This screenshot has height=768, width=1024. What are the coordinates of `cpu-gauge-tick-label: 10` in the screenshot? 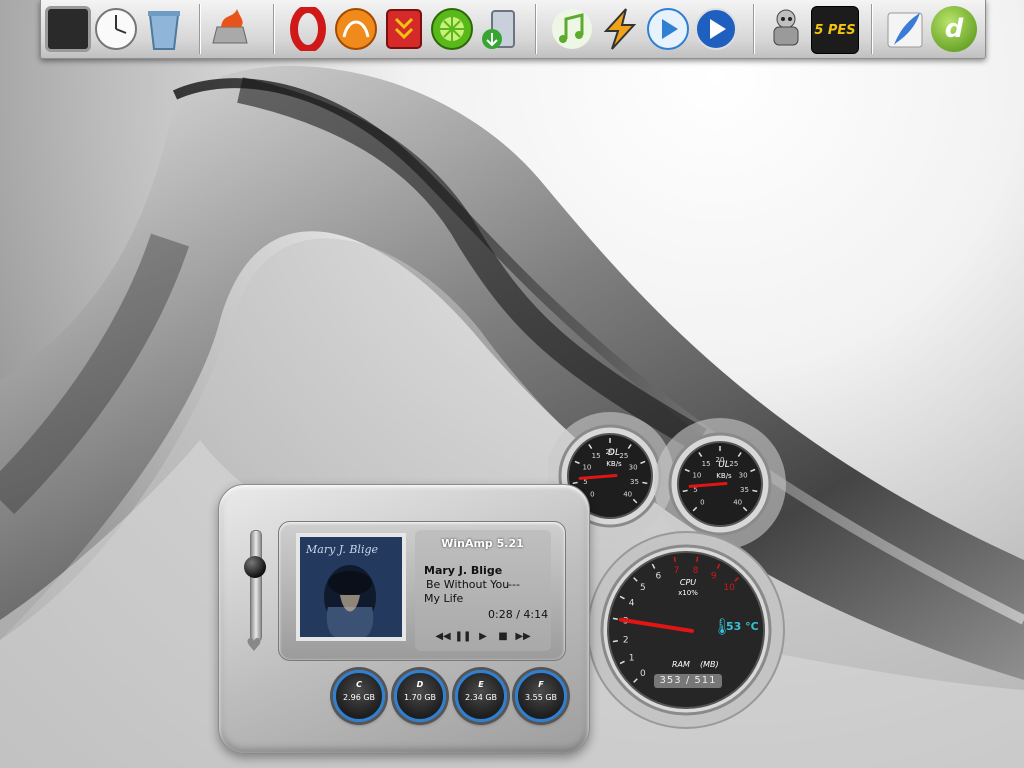 It's located at (729, 588).